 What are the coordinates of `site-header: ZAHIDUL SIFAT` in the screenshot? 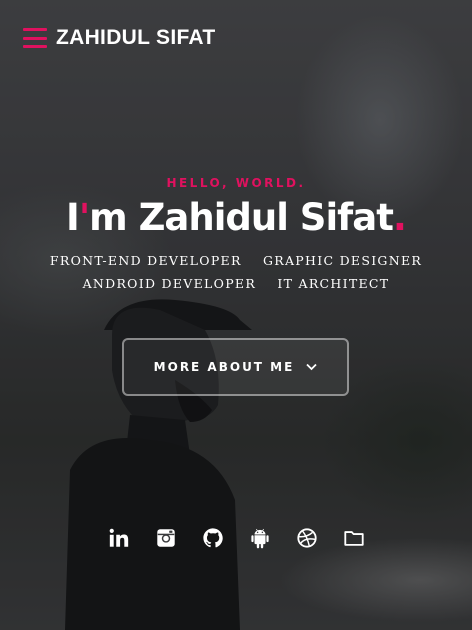 It's located at (119, 38).